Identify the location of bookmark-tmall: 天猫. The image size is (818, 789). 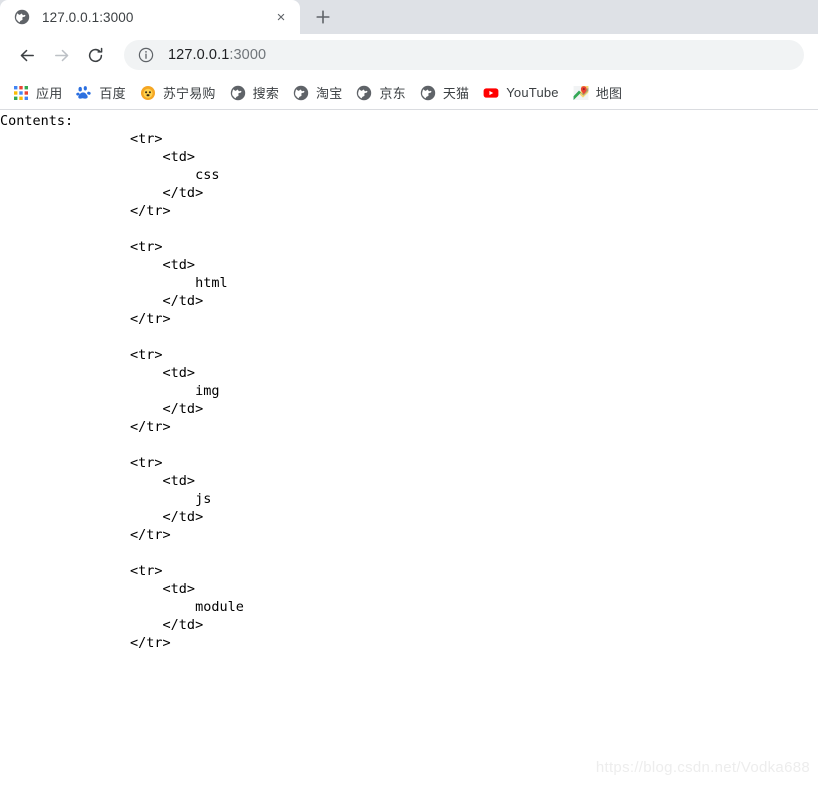
(444, 93).